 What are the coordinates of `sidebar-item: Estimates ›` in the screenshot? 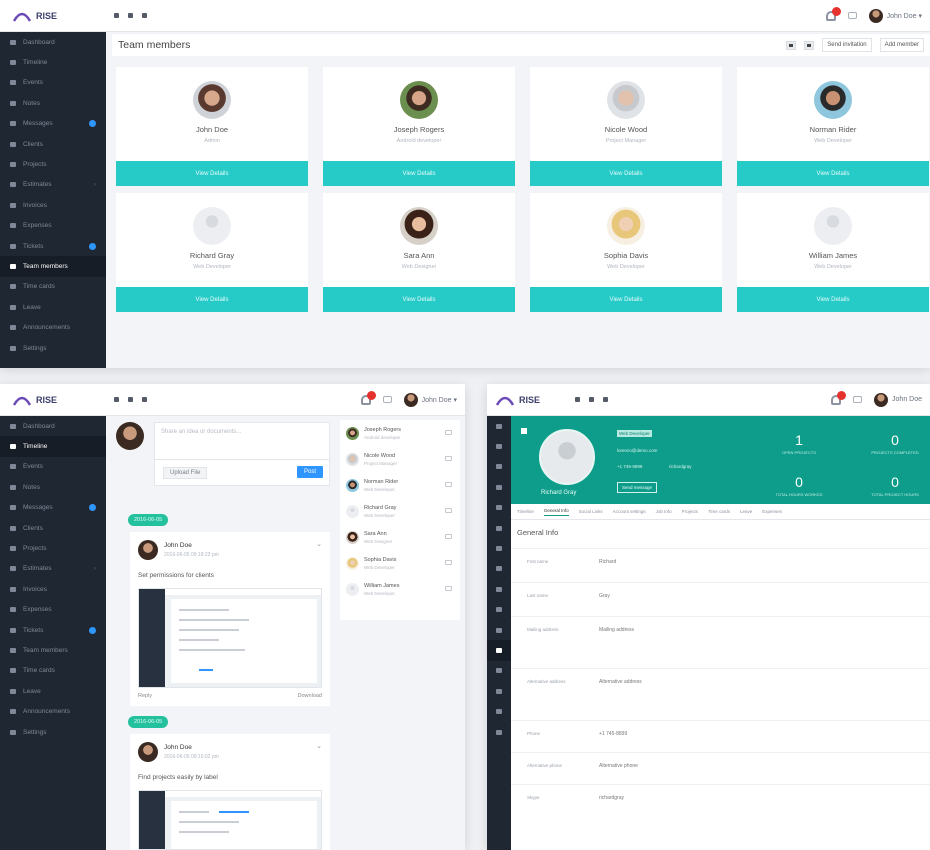 It's located at (53, 185).